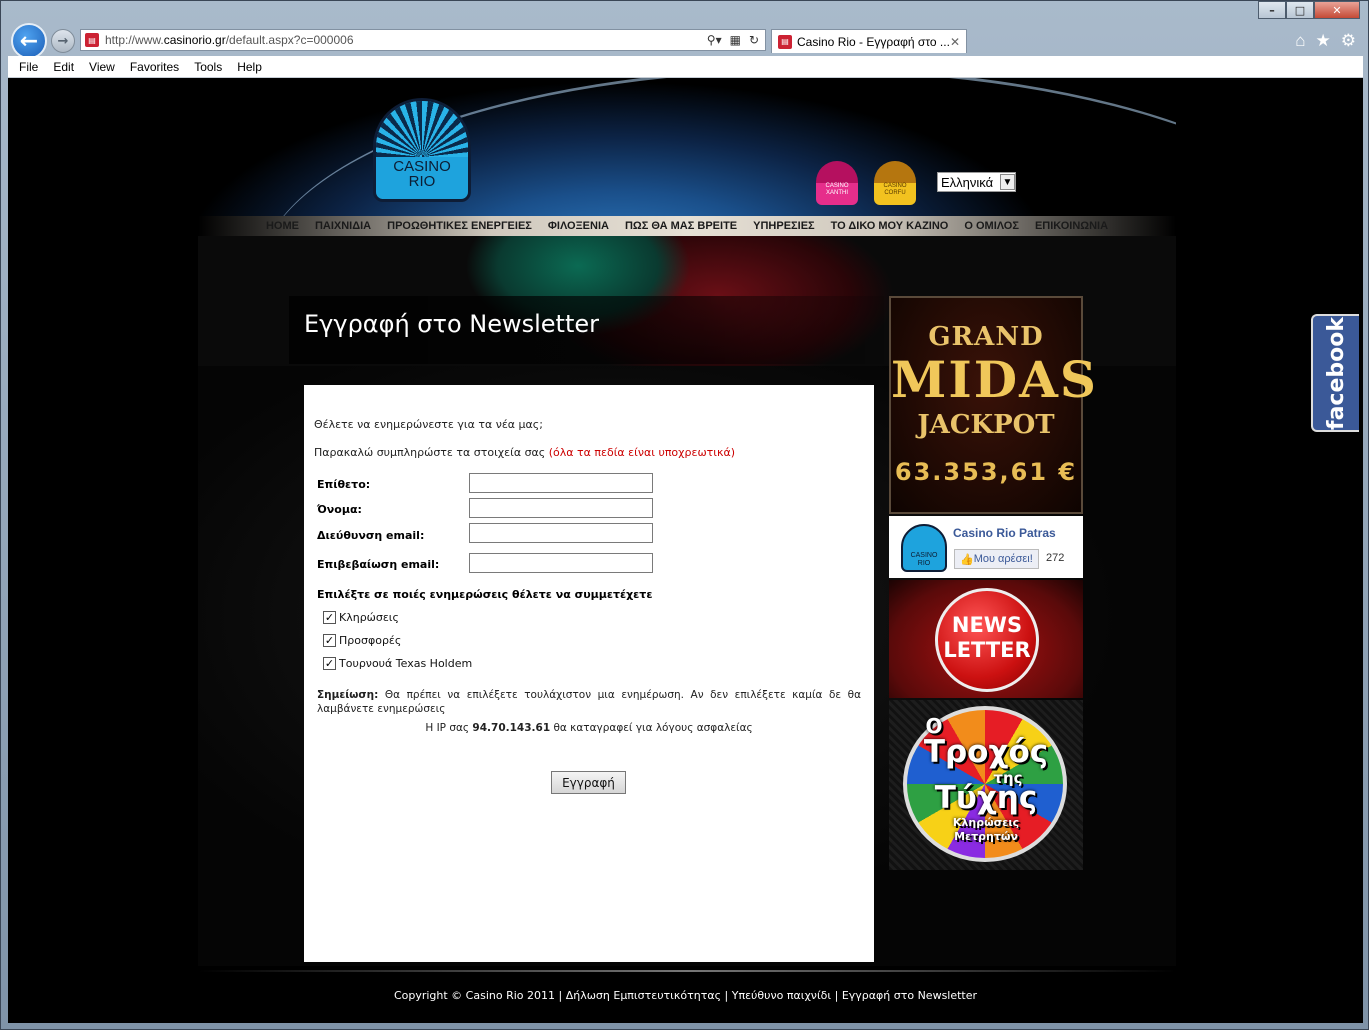  Describe the element at coordinates (422, 129) in the screenshot. I see `logo-fan-icon` at that location.